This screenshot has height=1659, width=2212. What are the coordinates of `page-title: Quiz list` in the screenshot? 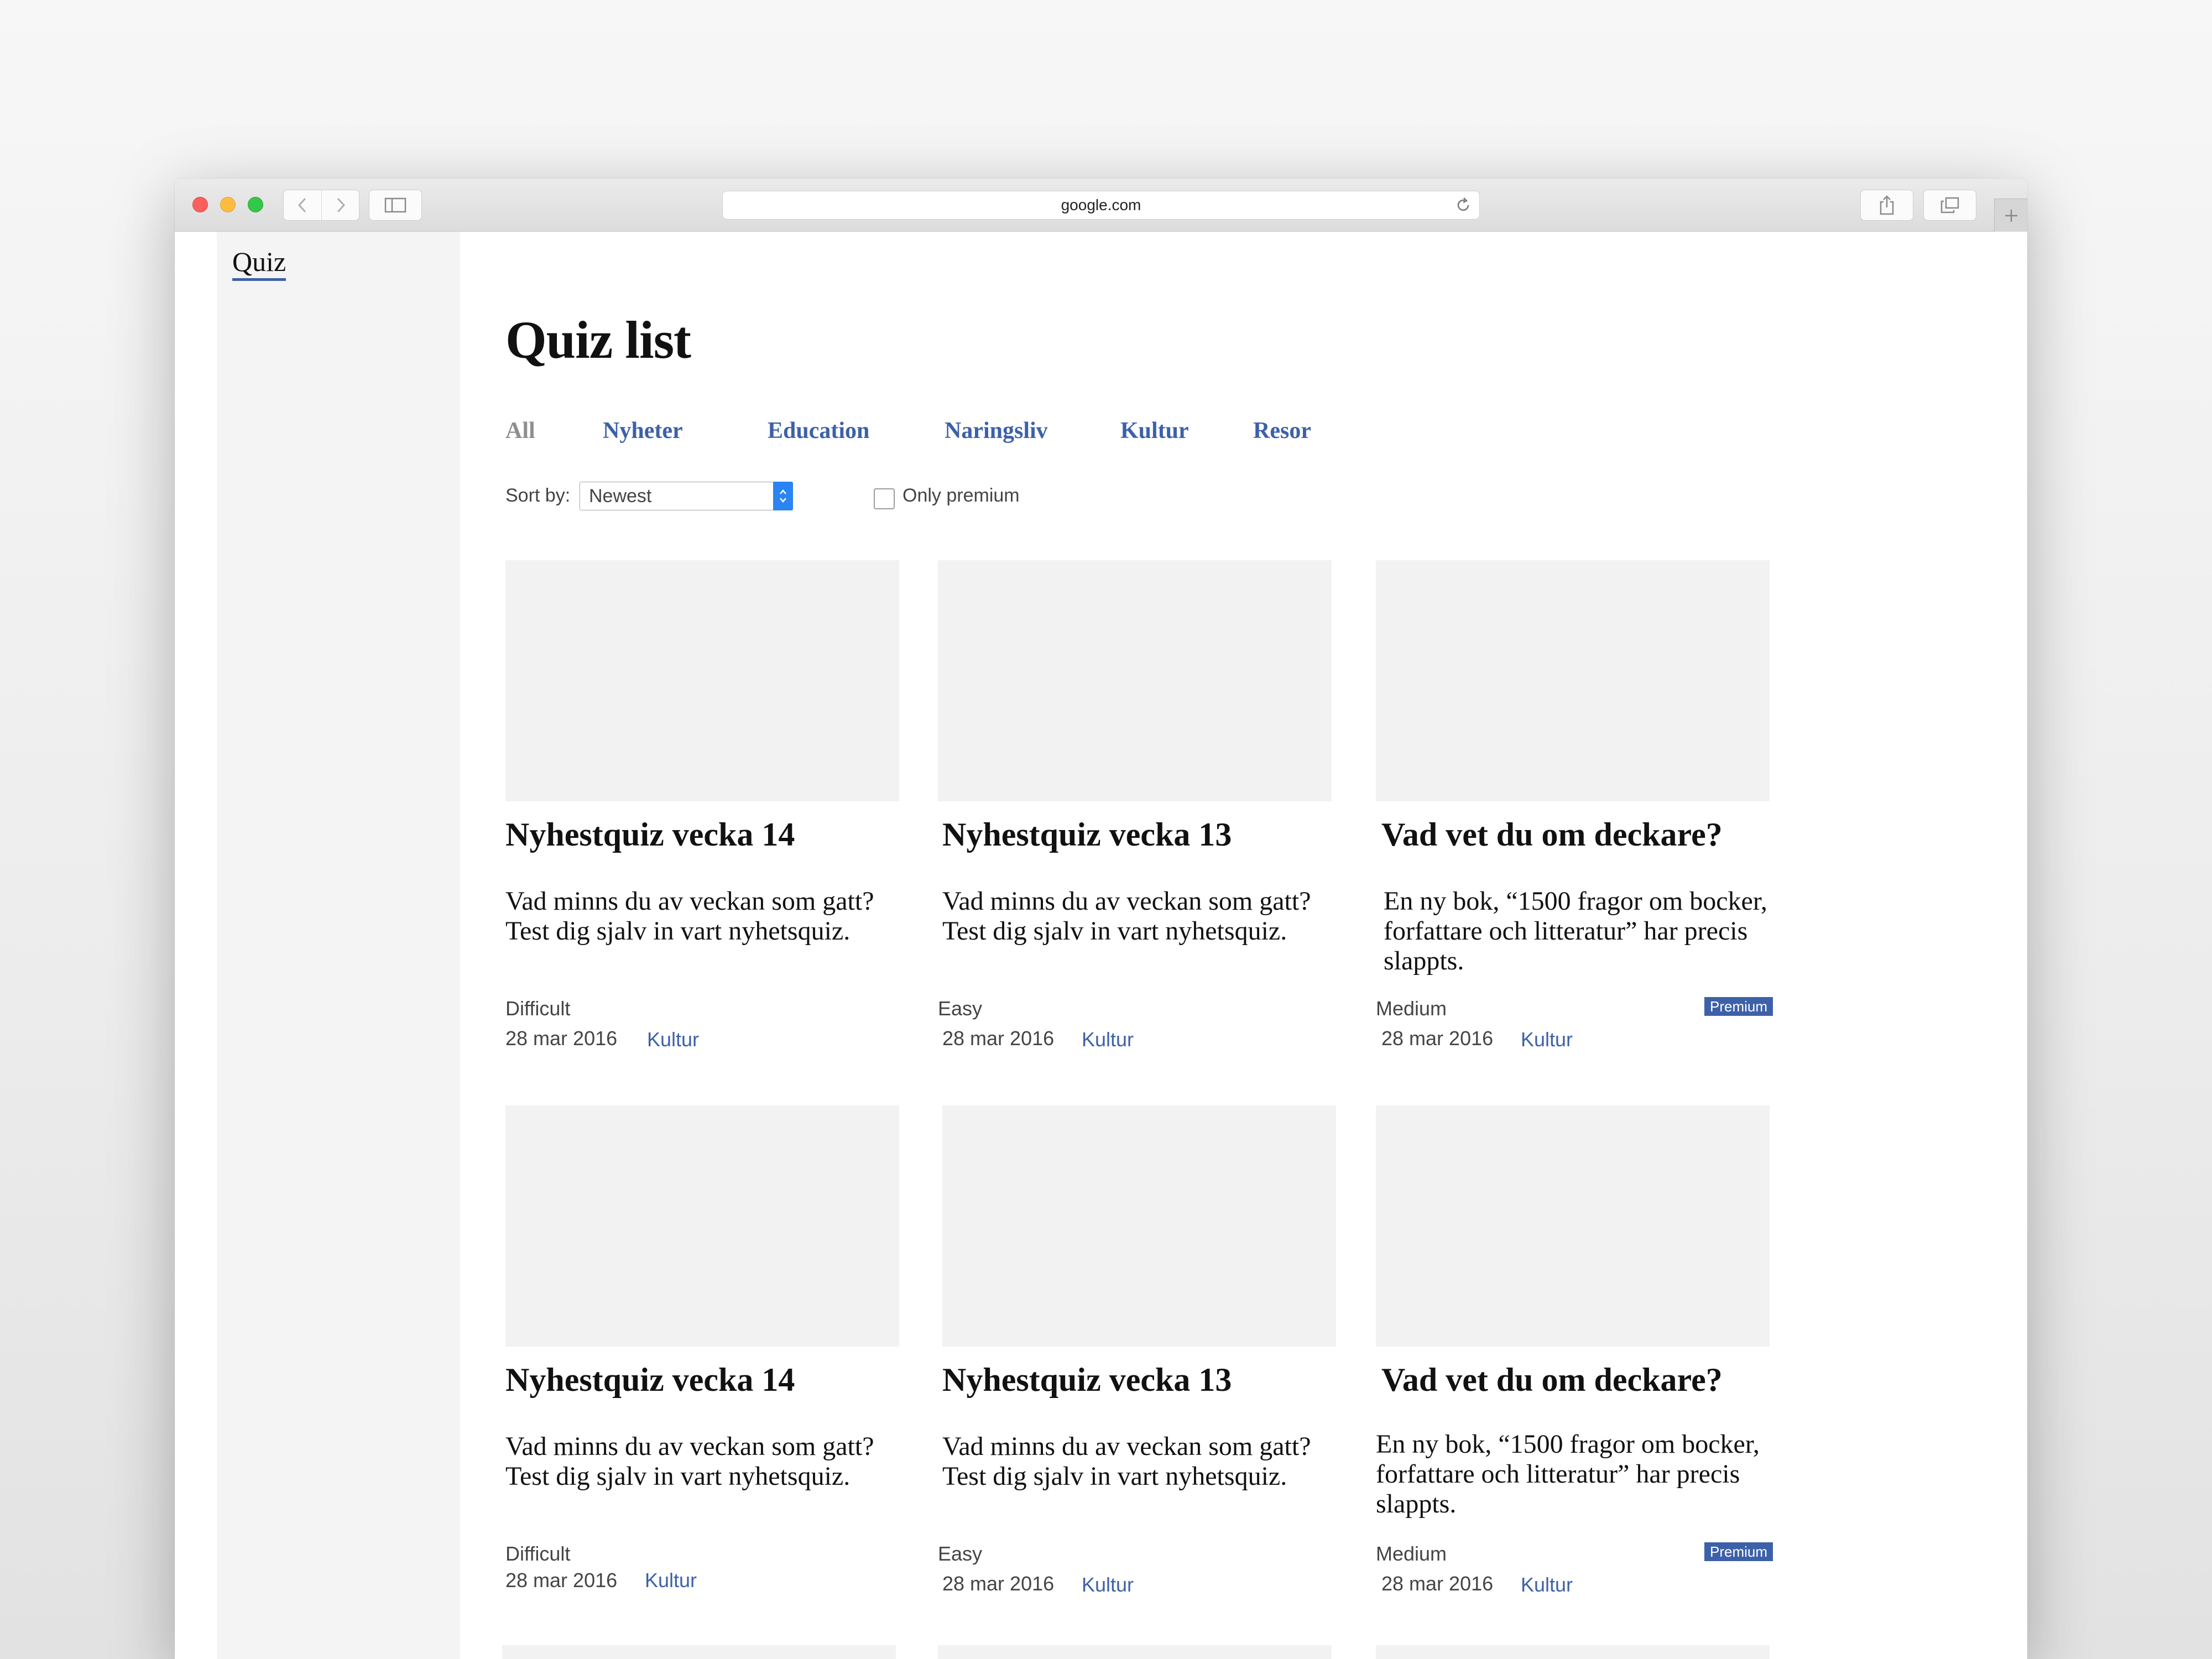 It's located at (598, 340).